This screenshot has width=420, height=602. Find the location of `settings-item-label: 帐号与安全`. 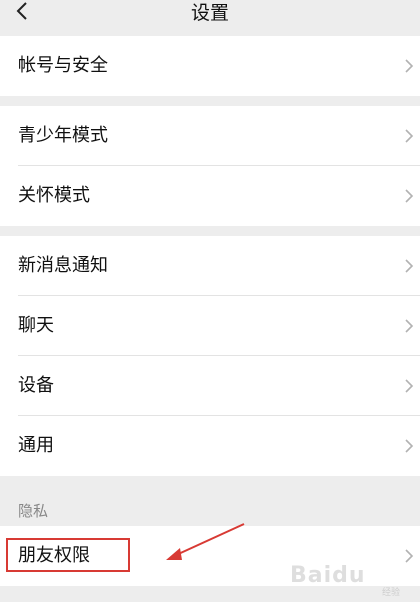

settings-item-label: 帐号与安全 is located at coordinates (63, 65).